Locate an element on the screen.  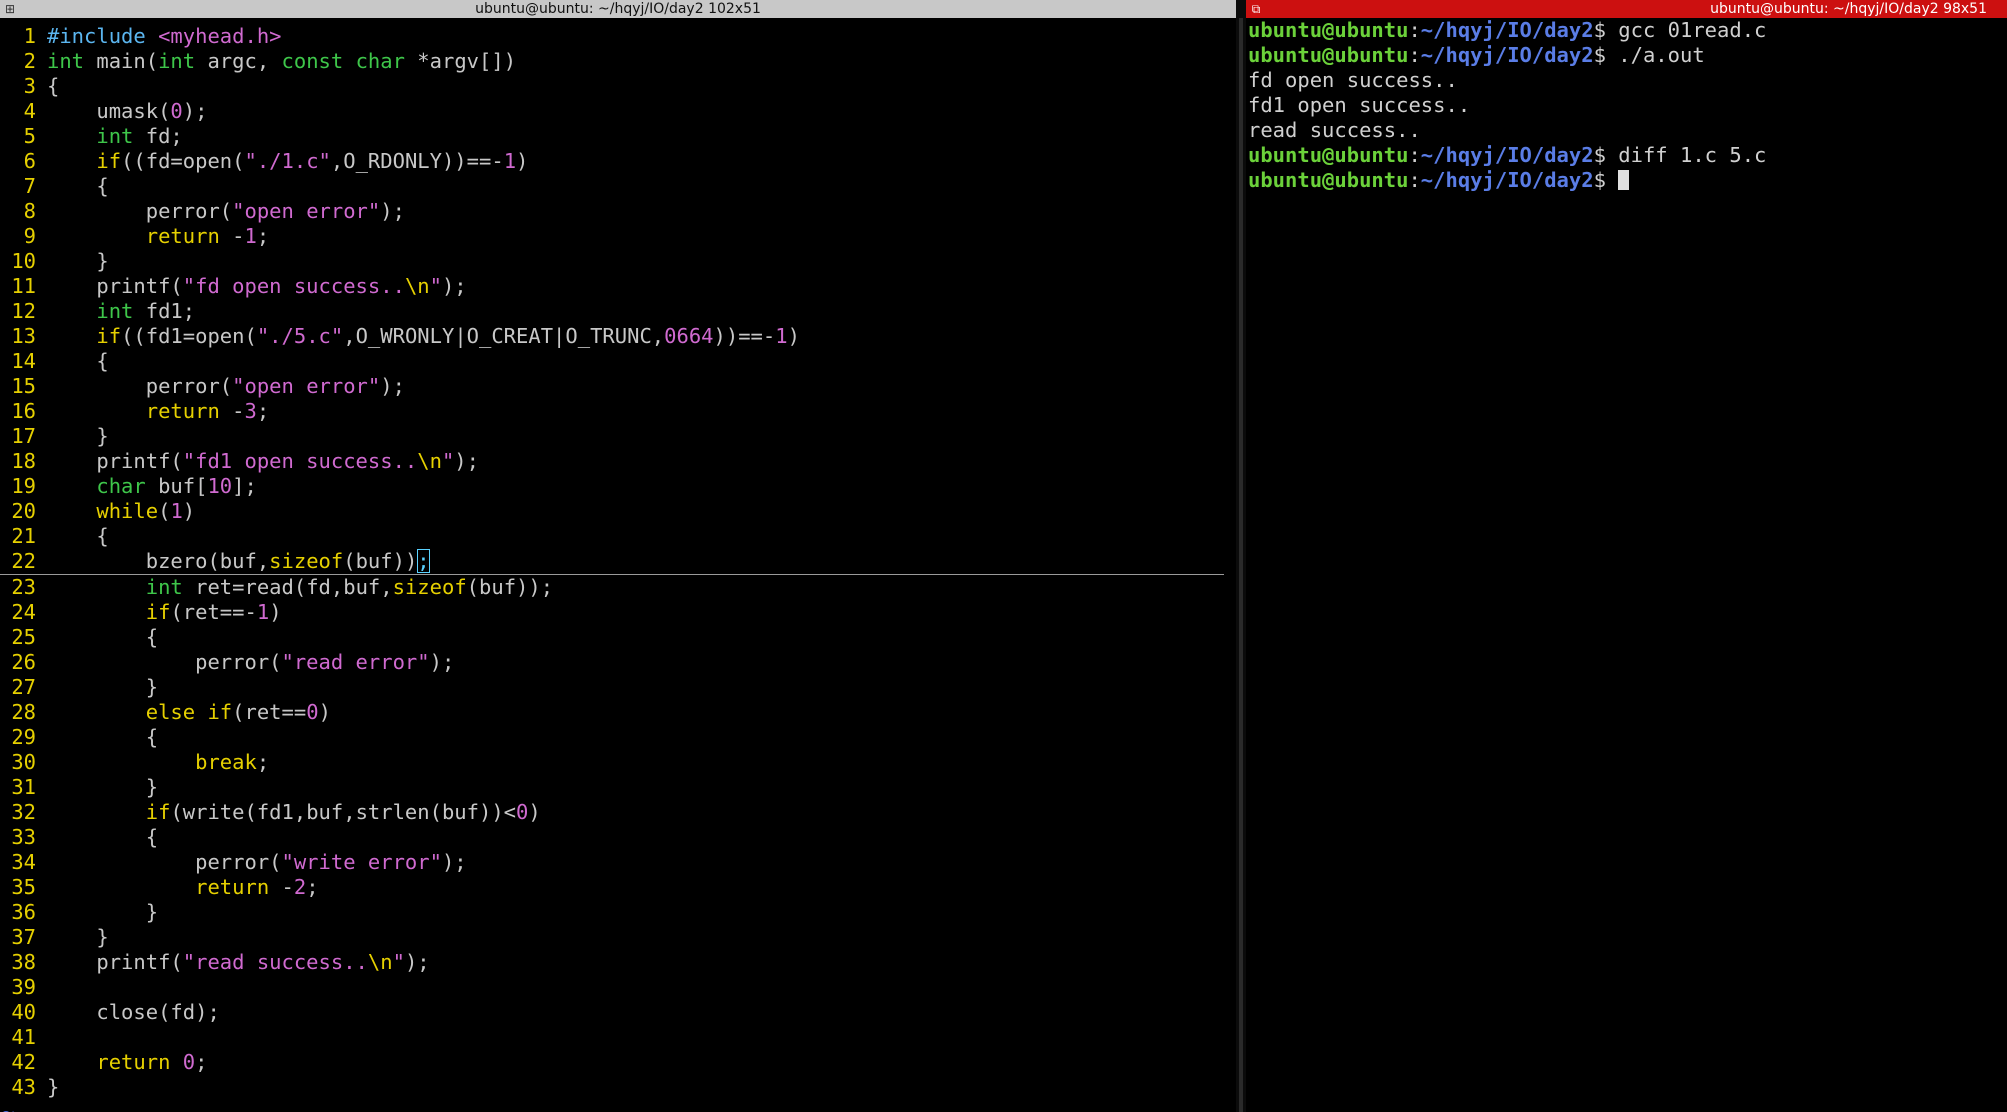
line-number: 18 is located at coordinates (23, 461).